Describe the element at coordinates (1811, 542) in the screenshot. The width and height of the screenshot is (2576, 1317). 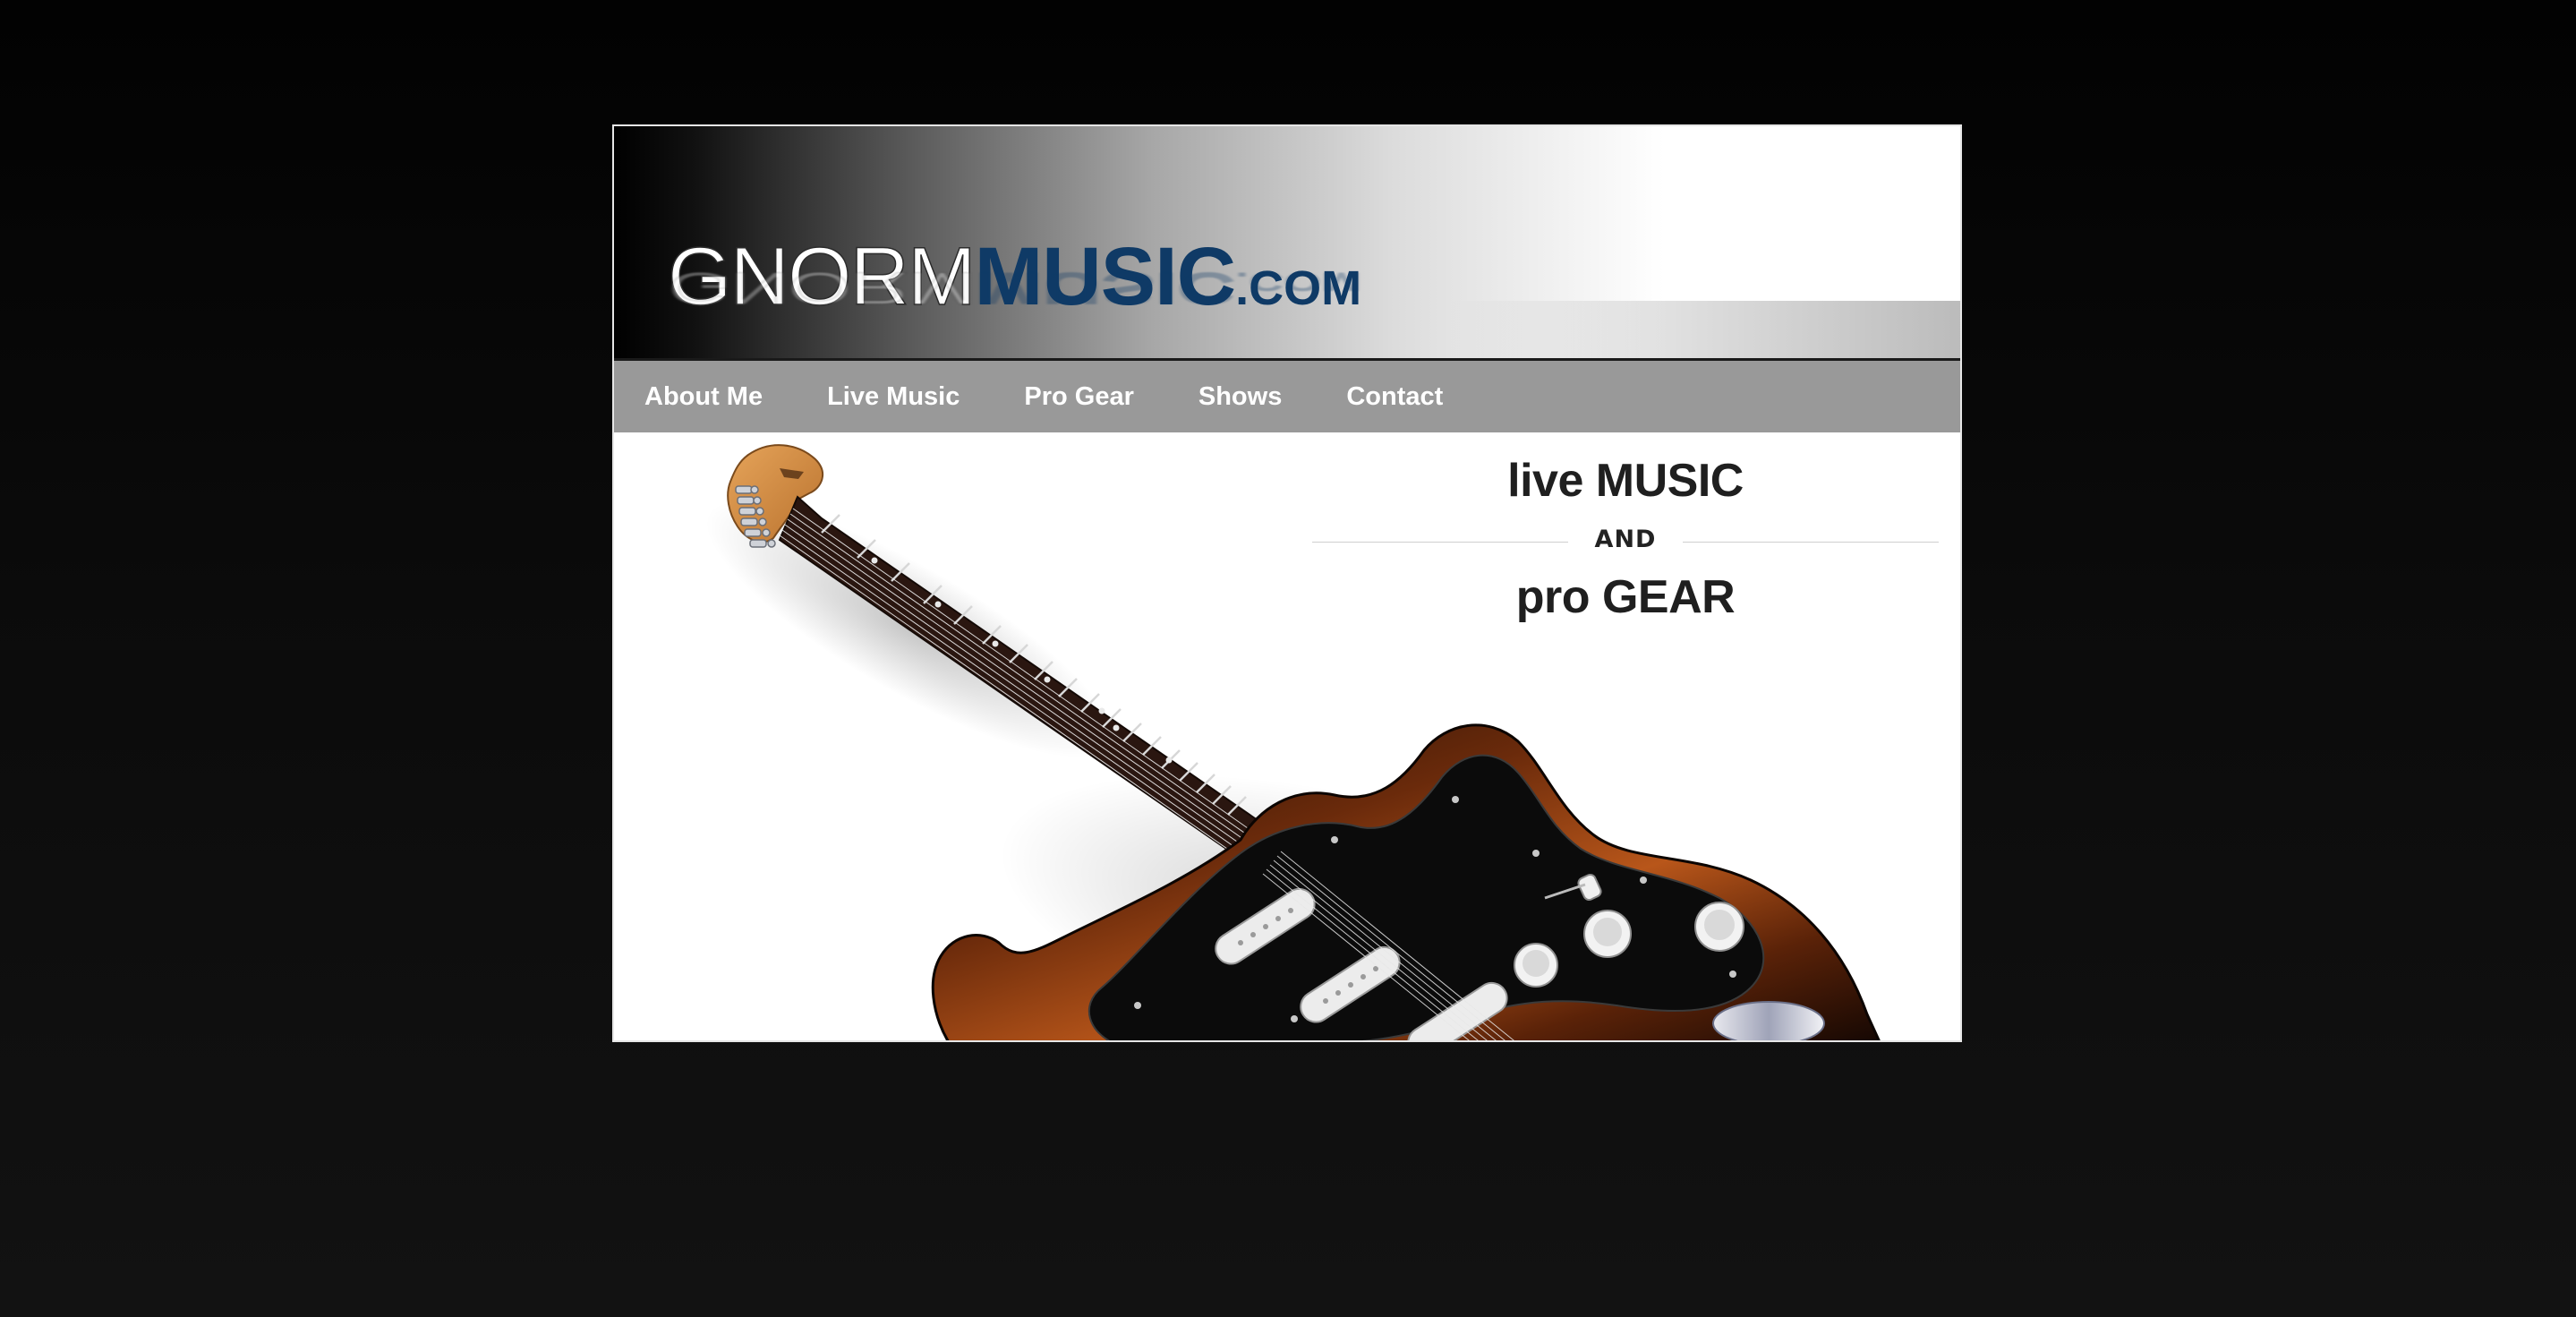
I see `divider-rule-right` at that location.